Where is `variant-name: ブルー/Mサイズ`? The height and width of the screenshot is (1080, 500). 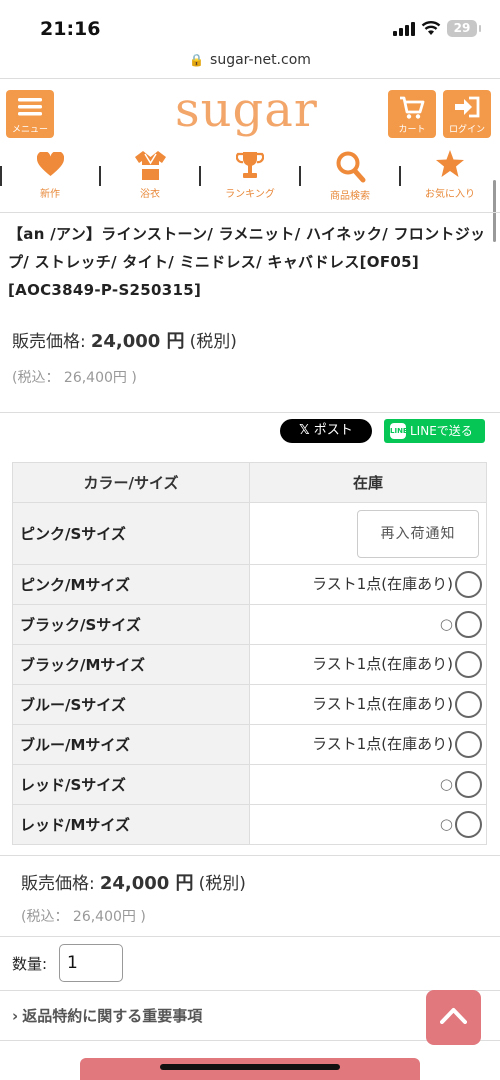
variant-name: ブルー/Mサイズ is located at coordinates (131, 744).